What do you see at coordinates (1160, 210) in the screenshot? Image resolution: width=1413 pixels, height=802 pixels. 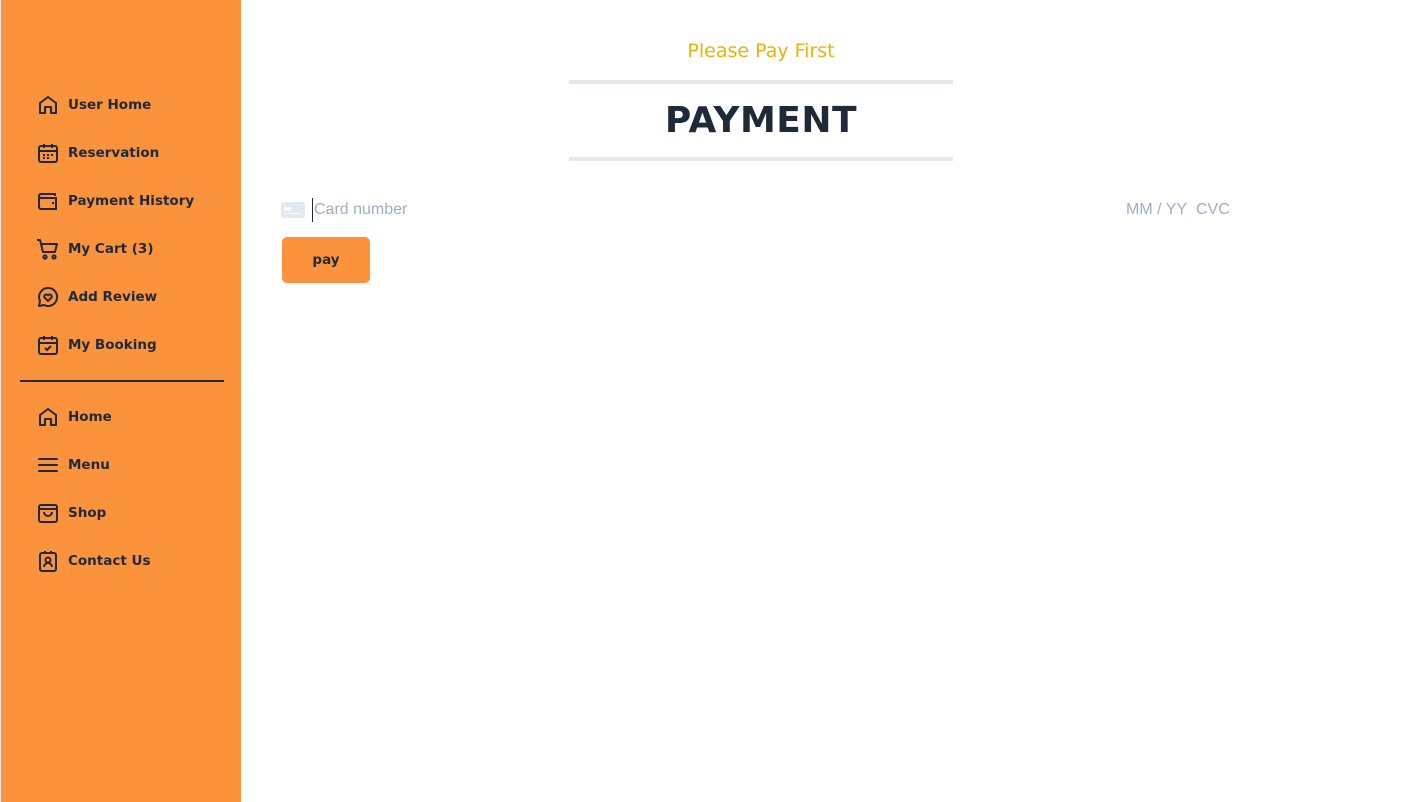 I see `expiry-input` at bounding box center [1160, 210].